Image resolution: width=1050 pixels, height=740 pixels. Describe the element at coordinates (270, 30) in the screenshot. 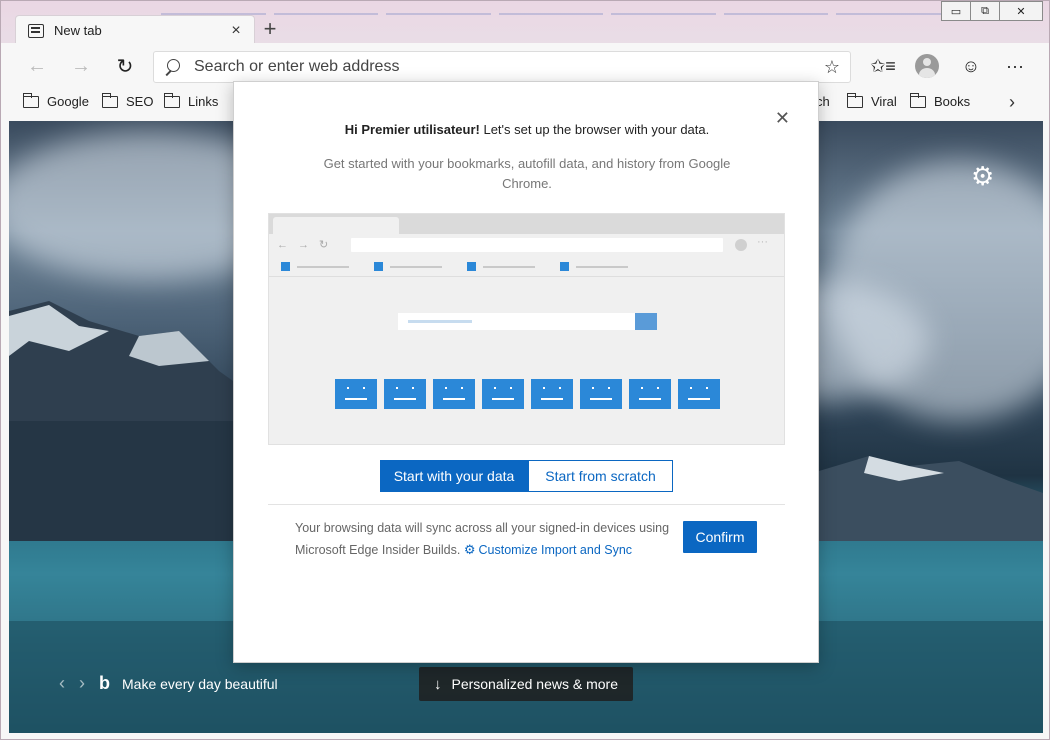

I see `new-tab-button: +` at that location.